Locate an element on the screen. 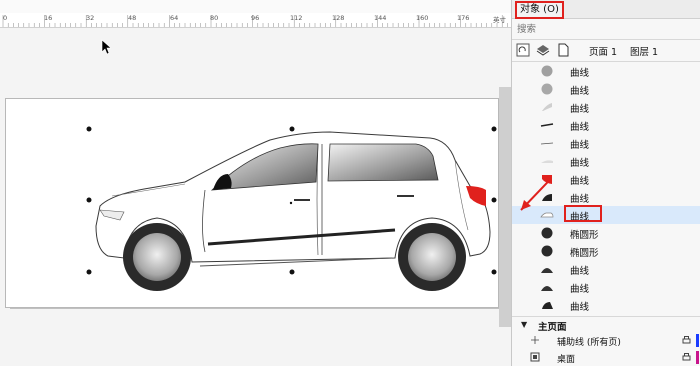 The width and height of the screenshot is (700, 366). panel-toolbar: 页面 1 图层 1 is located at coordinates (606, 50).